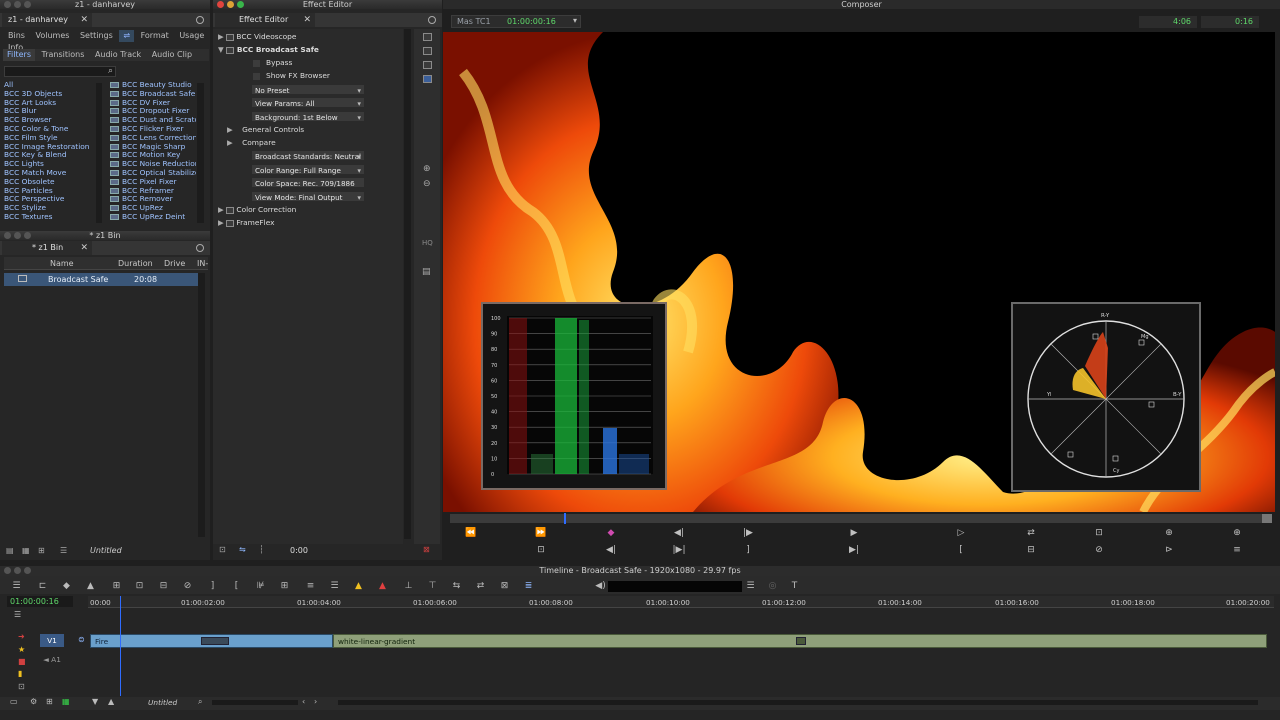 The width and height of the screenshot is (1280, 720). I want to click on frames-icon: ⊞, so click(49, 701).